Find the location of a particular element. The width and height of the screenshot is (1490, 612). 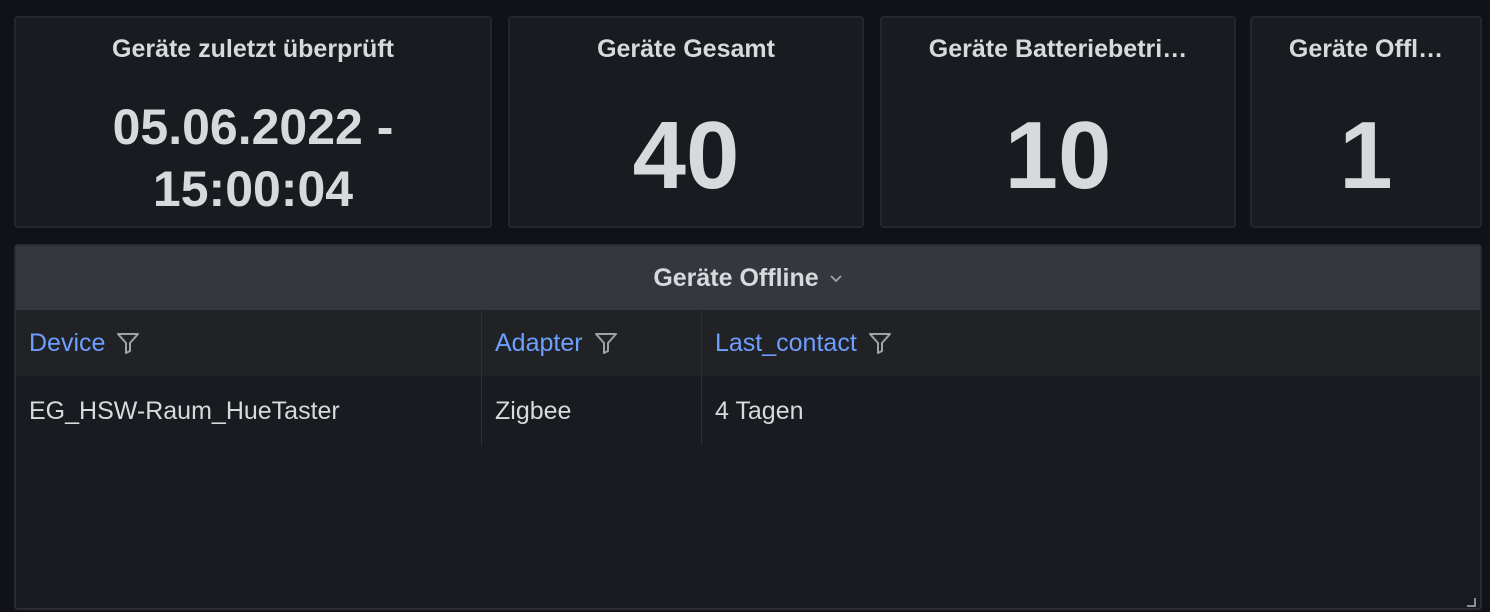

stat-panel-devices-battery: Geräte Batteriebetri… 10 is located at coordinates (1058, 122).